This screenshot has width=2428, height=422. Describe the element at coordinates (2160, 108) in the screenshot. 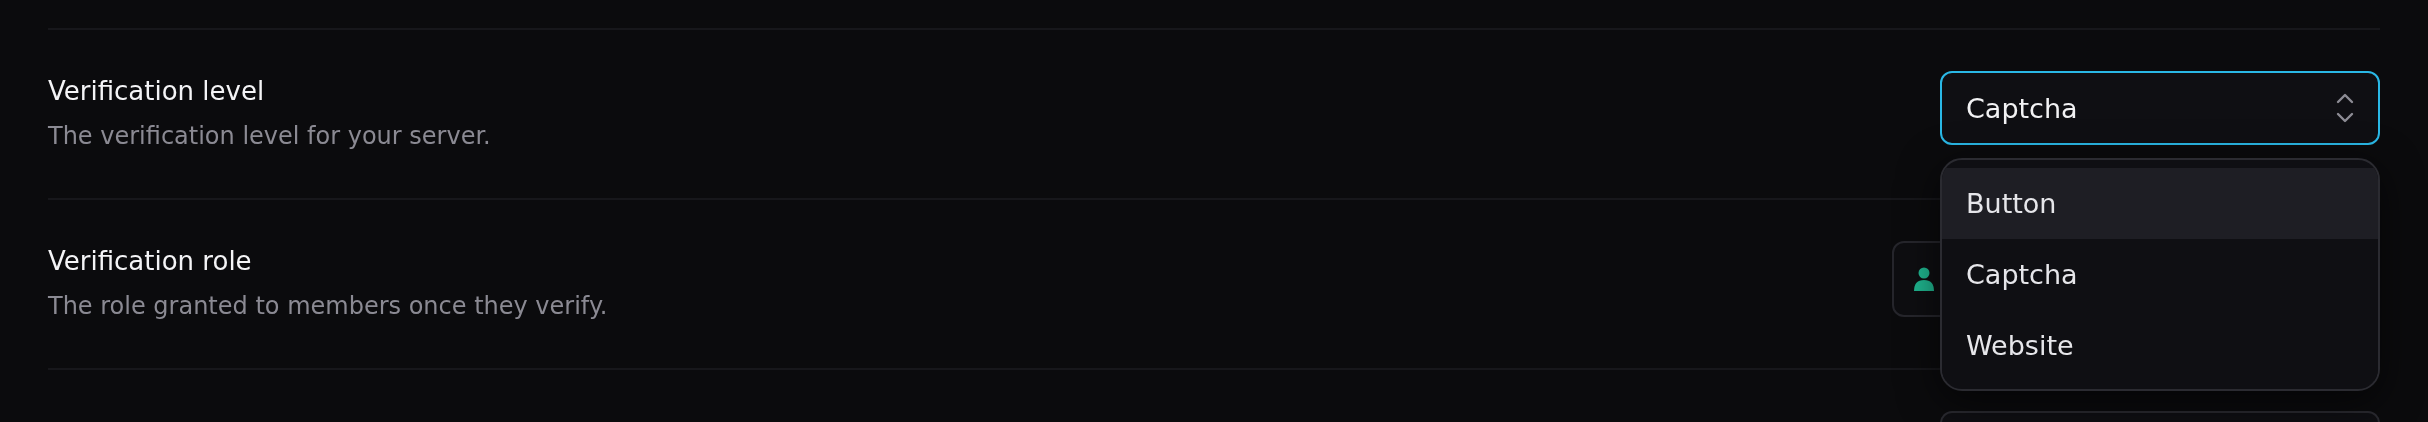

I see `select-field: Captcha` at that location.